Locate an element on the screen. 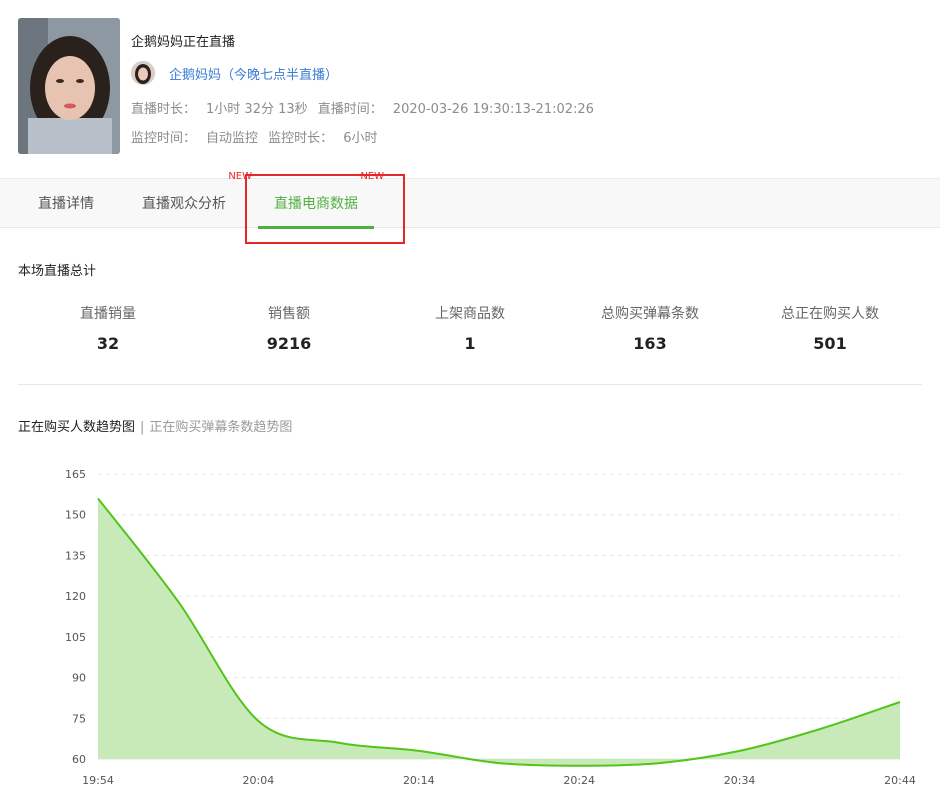 The height and width of the screenshot is (805, 940). y-tick-label: 60 is located at coordinates (79, 759).